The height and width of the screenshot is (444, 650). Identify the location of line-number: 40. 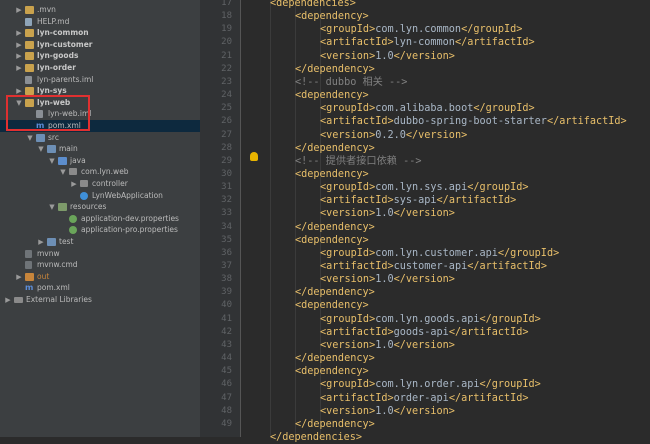
(226, 305).